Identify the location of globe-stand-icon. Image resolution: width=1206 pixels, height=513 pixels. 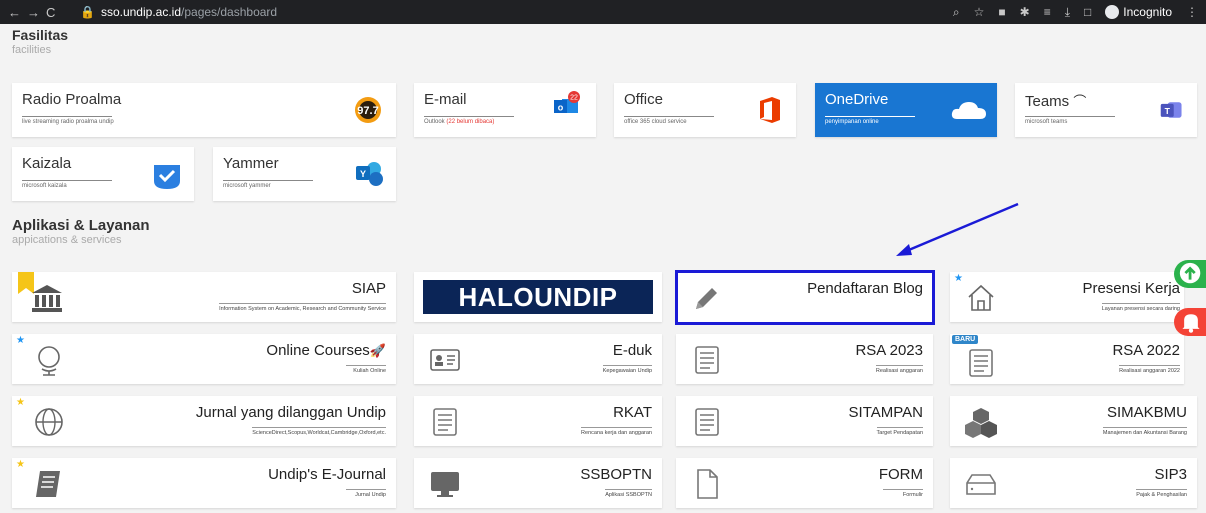
(49, 361).